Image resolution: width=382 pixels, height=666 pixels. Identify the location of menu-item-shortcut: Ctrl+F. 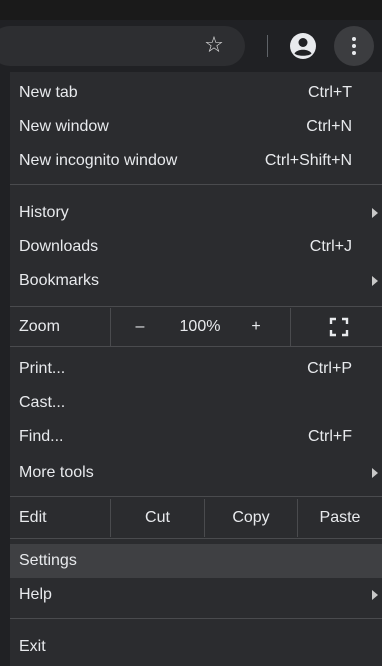
(330, 436).